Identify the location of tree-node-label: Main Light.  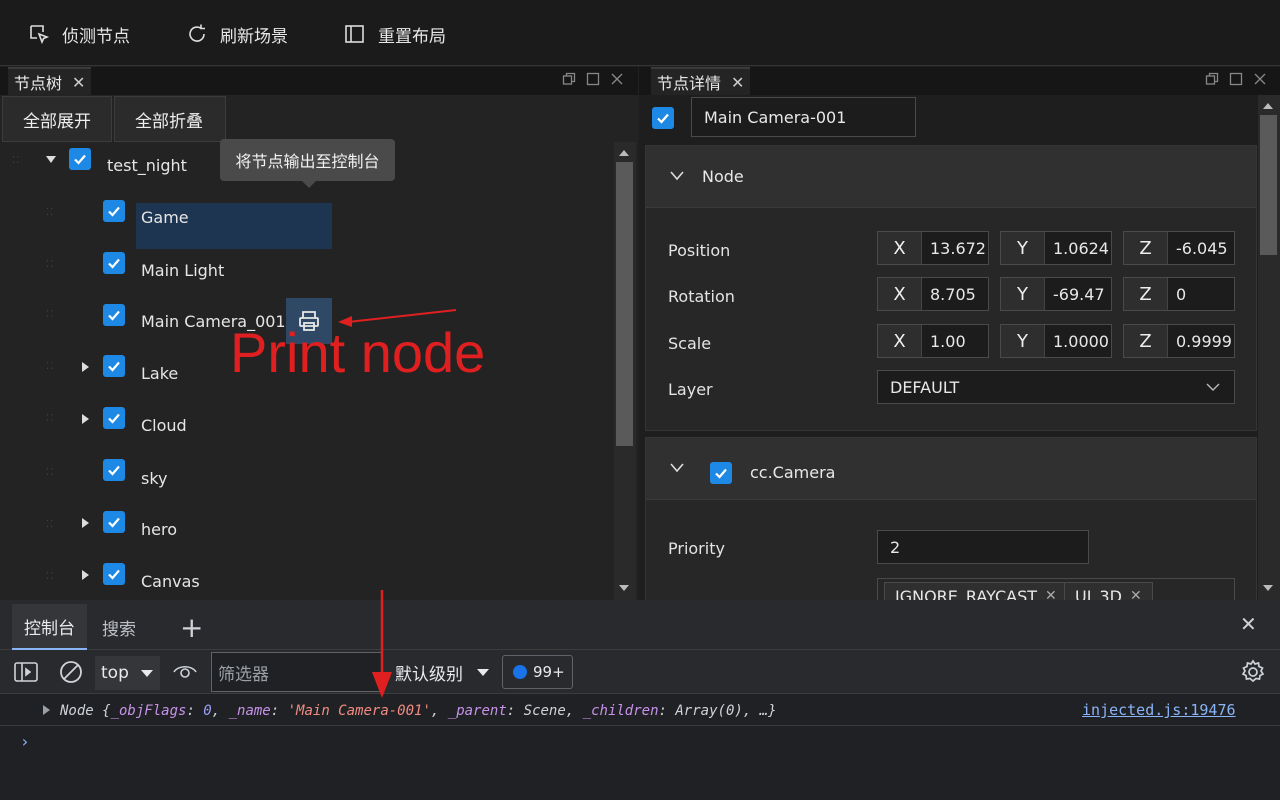
(182, 270).